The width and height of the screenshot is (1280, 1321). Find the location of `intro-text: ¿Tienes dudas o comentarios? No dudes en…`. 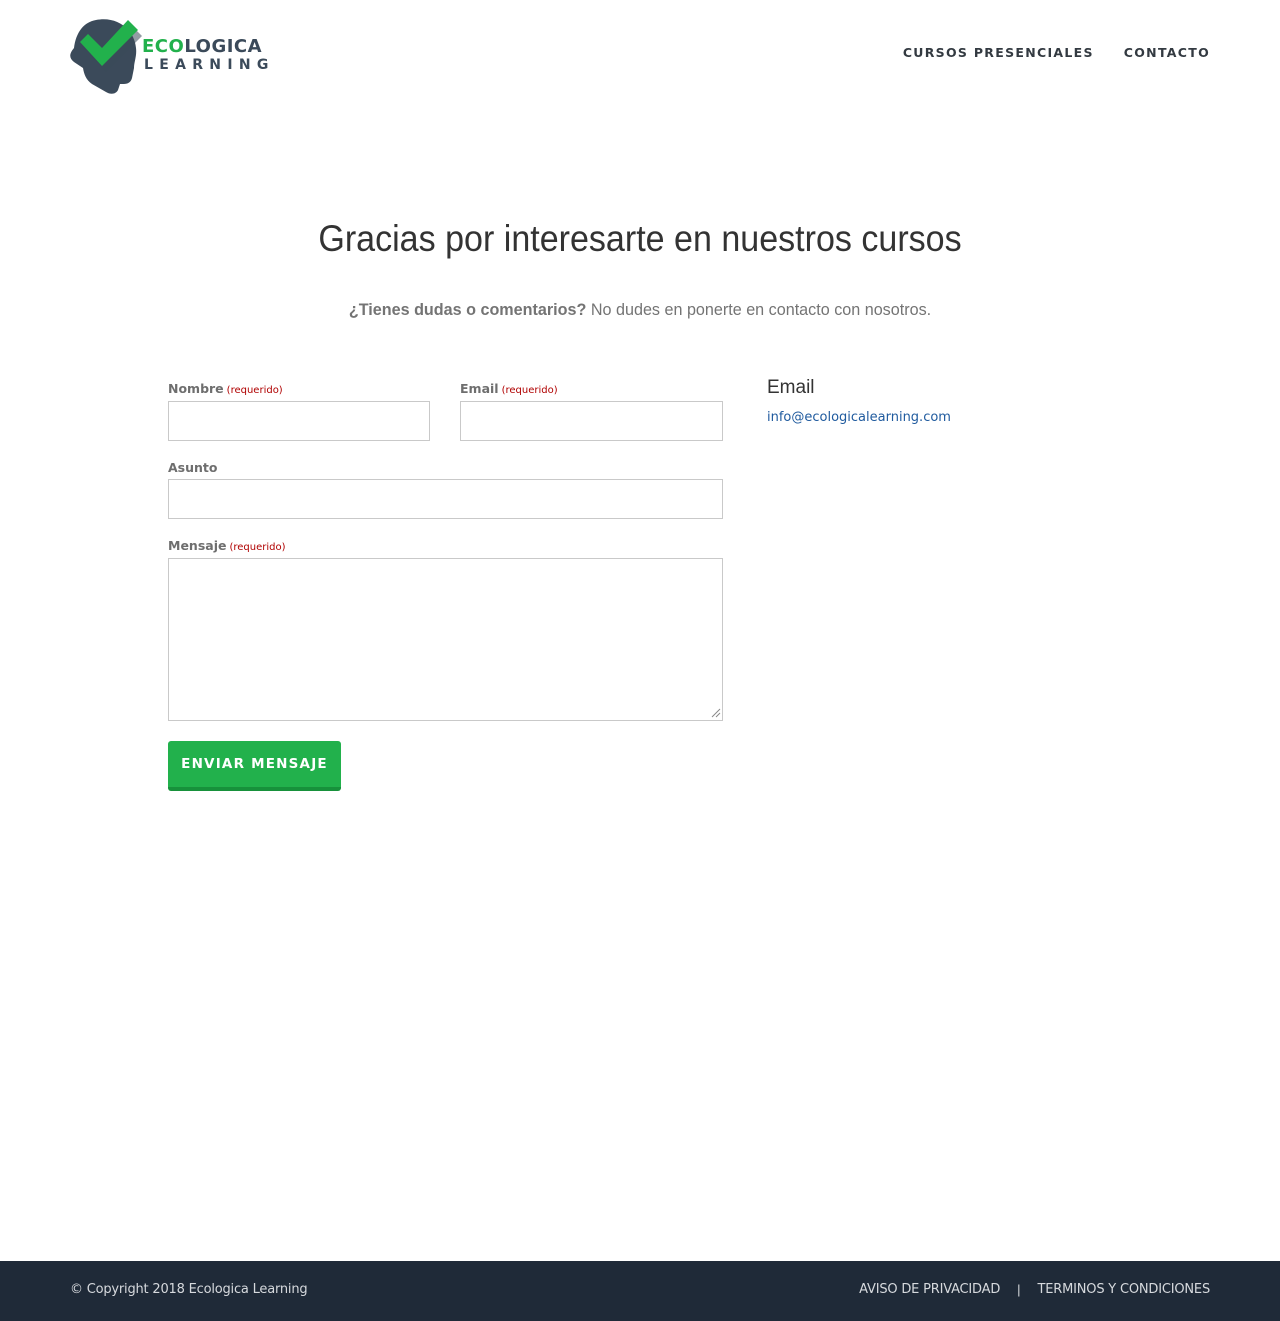

intro-text: ¿Tienes dudas o comentarios? No dudes en… is located at coordinates (640, 310).